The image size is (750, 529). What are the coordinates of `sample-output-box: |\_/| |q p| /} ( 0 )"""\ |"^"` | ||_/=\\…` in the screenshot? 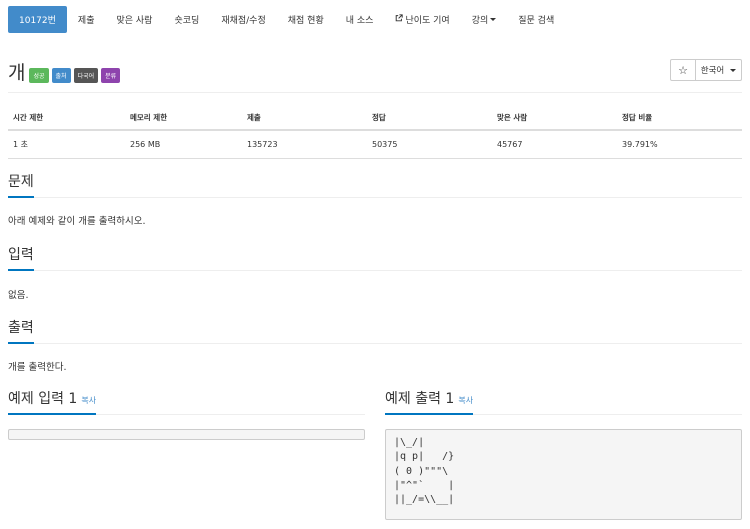 It's located at (563, 474).